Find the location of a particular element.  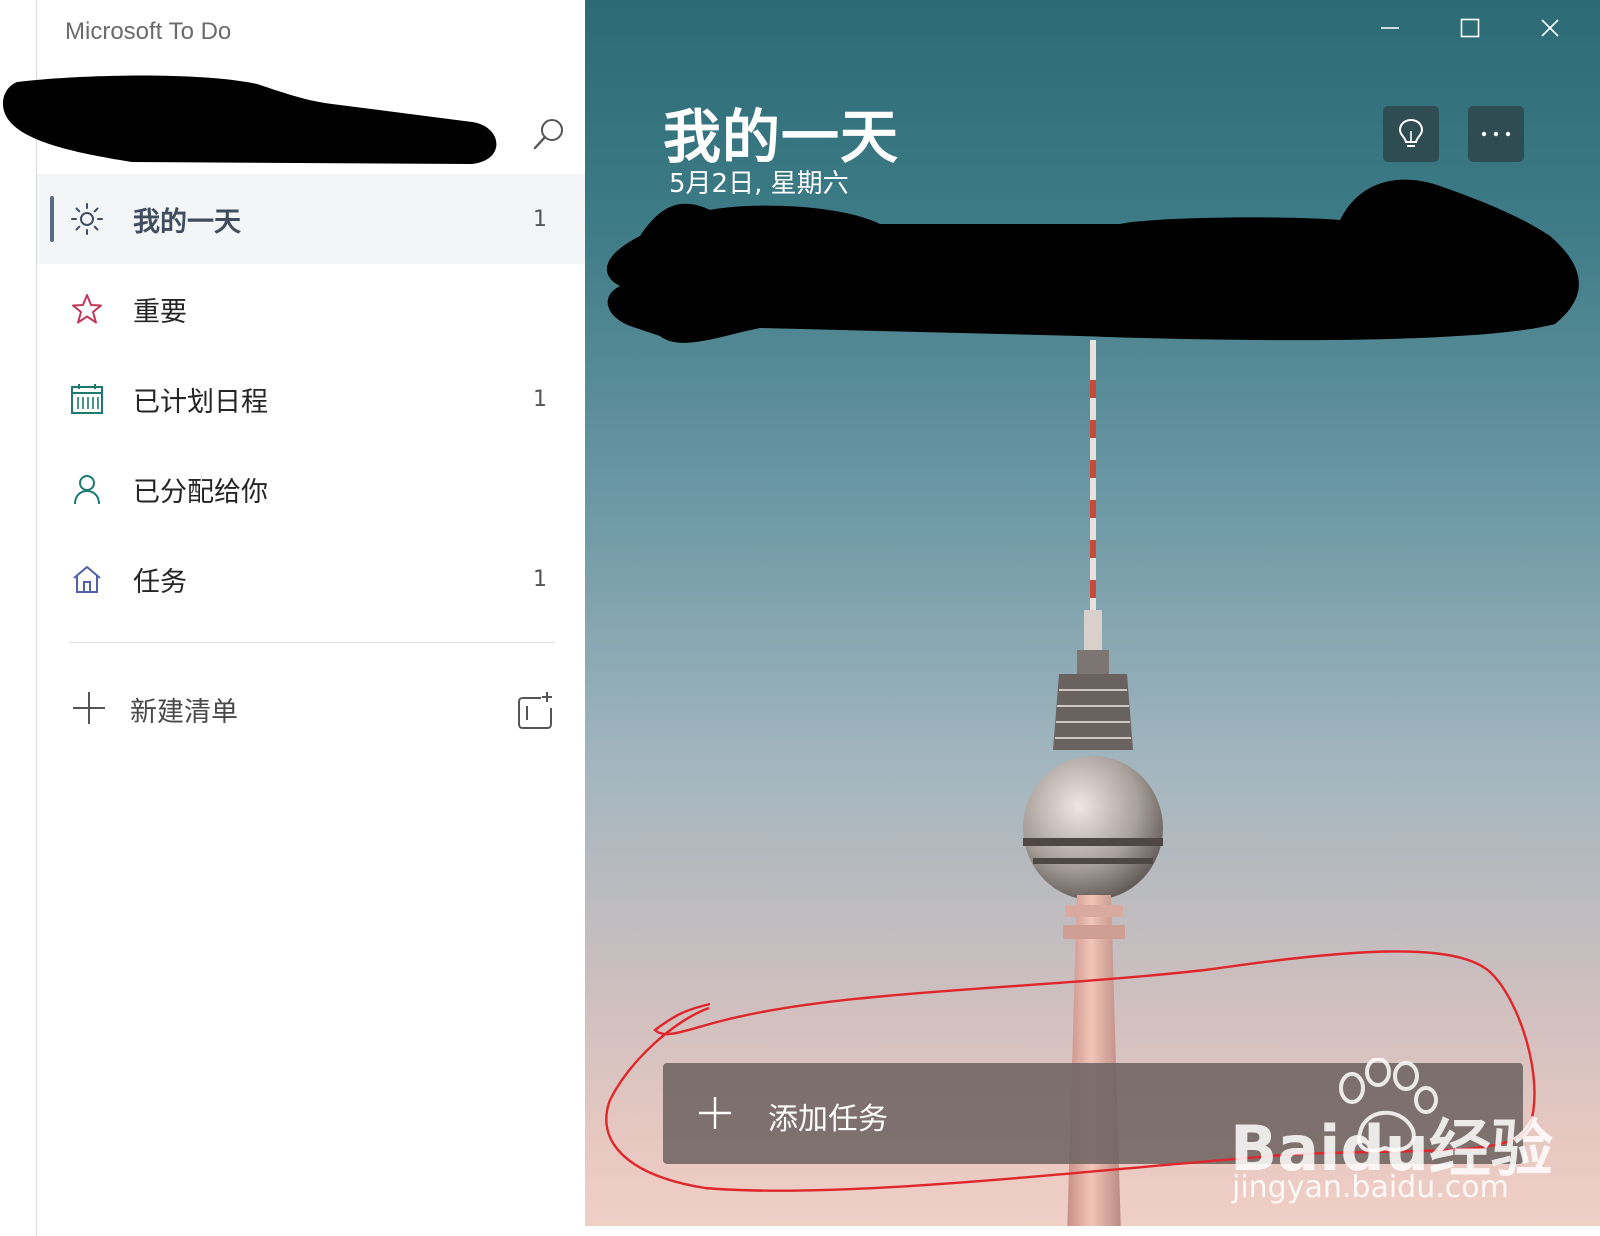

sidebar-item-label: 我的一天 is located at coordinates (187, 222).